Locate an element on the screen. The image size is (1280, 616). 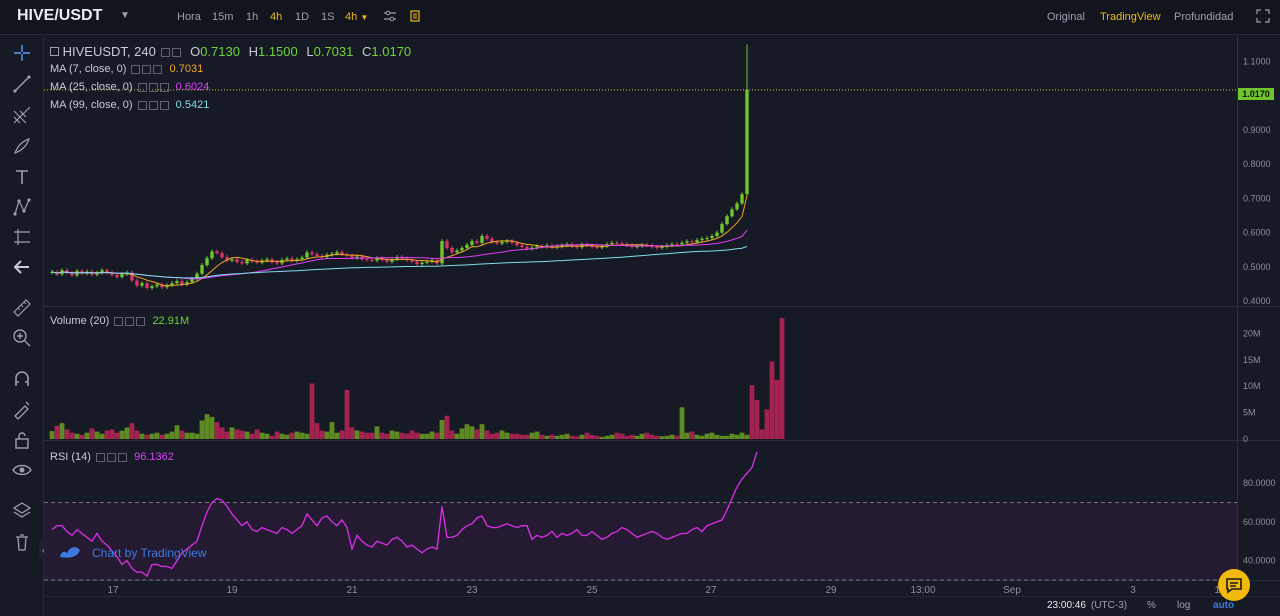
unlock-tool is located at coordinates (22, 440).